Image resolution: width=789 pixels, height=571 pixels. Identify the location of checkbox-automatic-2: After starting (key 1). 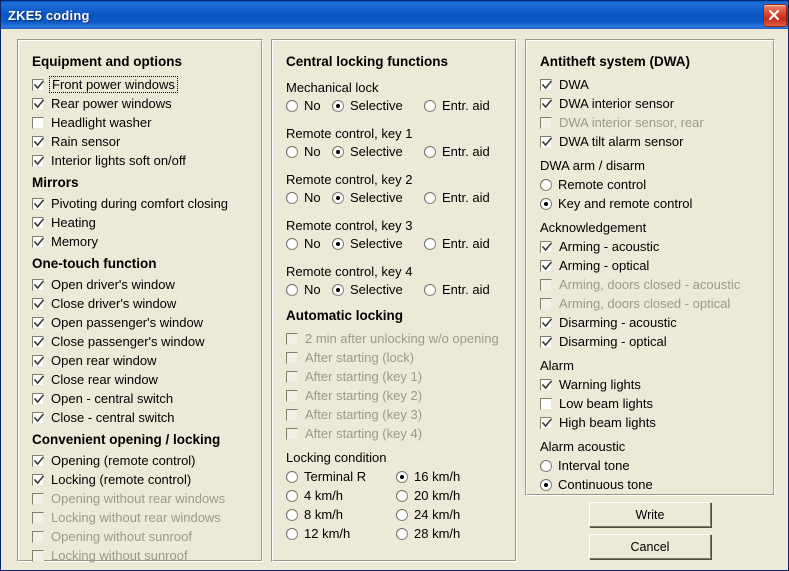
(354, 376).